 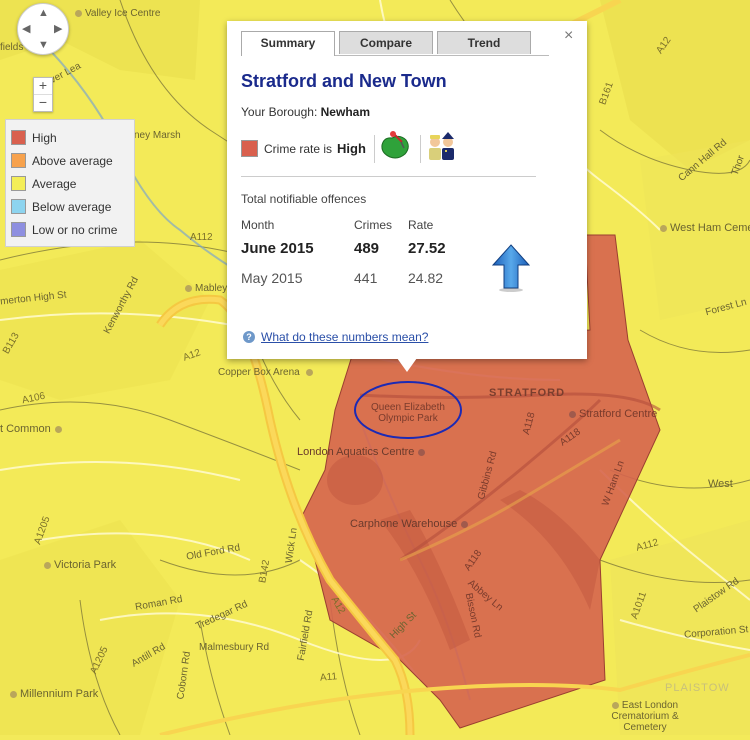 I want to click on help-link-row: ? What do these numbers mean?, so click(x=335, y=337).